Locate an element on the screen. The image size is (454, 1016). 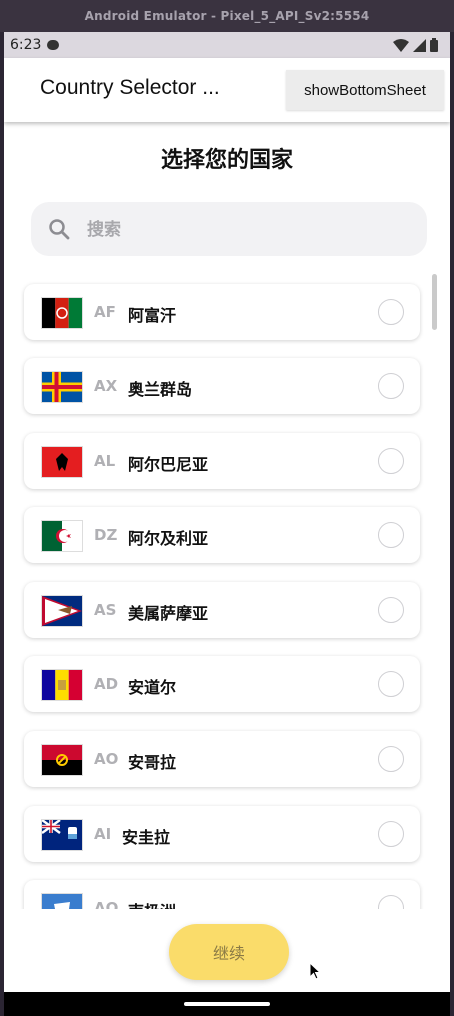
status-time: 6:23 is located at coordinates (26, 45).